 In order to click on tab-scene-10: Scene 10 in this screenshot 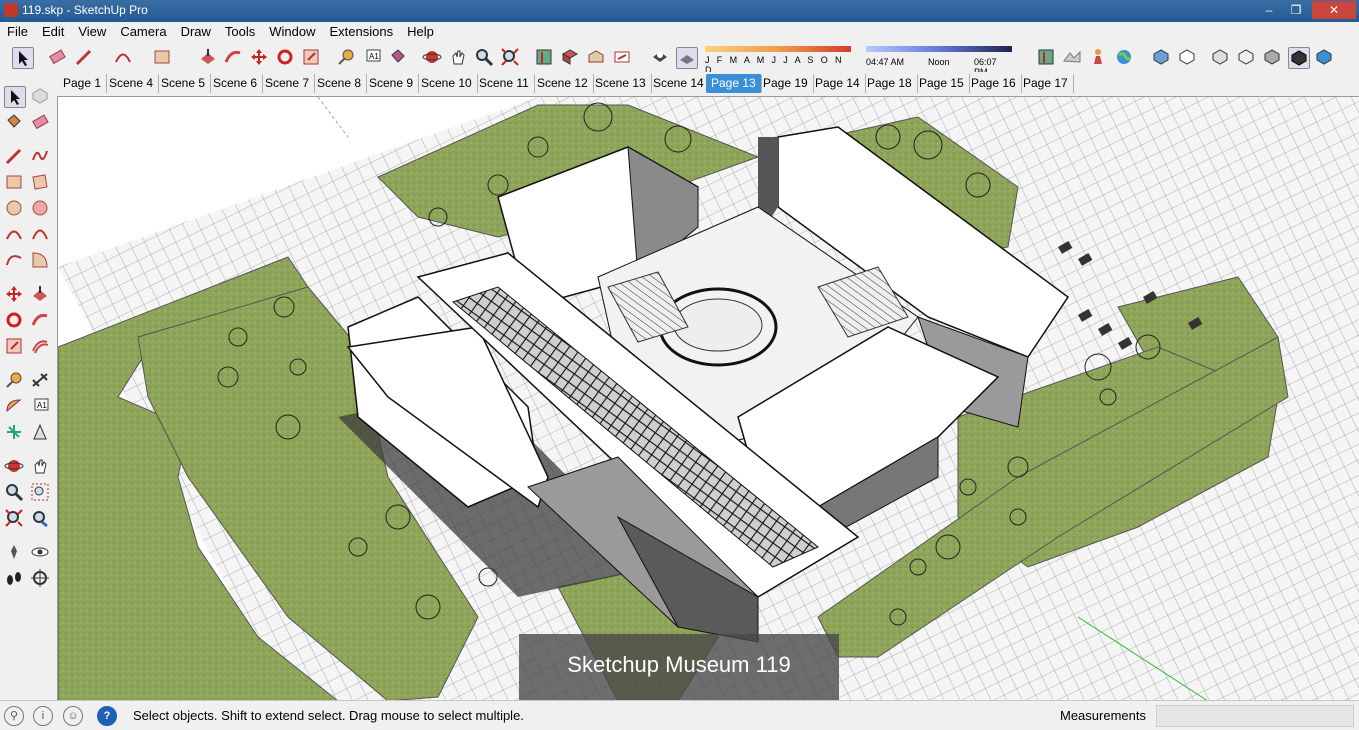, I will do `click(447, 83)`.